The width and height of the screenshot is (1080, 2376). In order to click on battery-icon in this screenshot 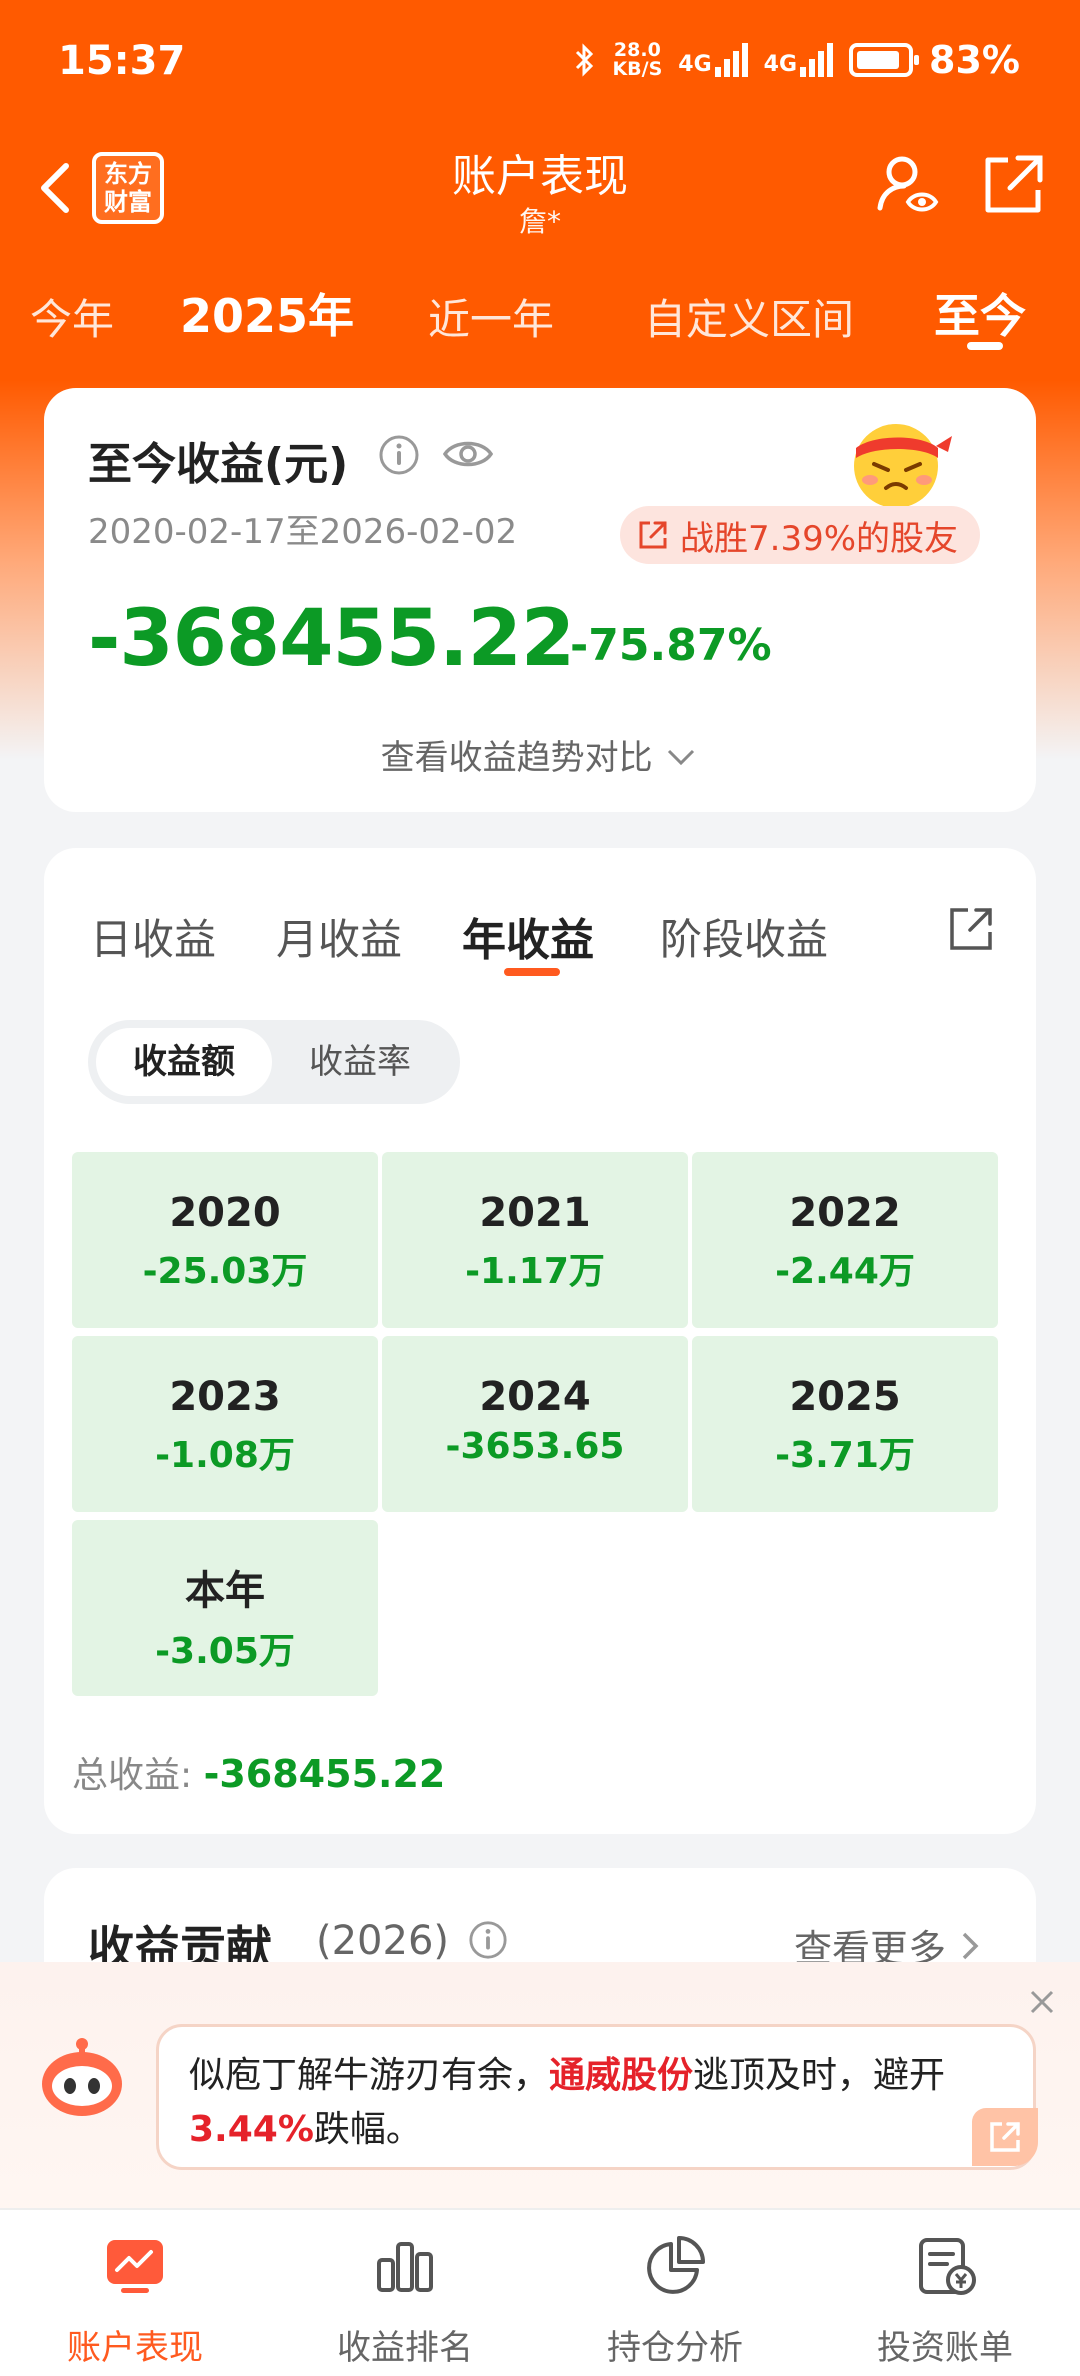, I will do `click(884, 60)`.